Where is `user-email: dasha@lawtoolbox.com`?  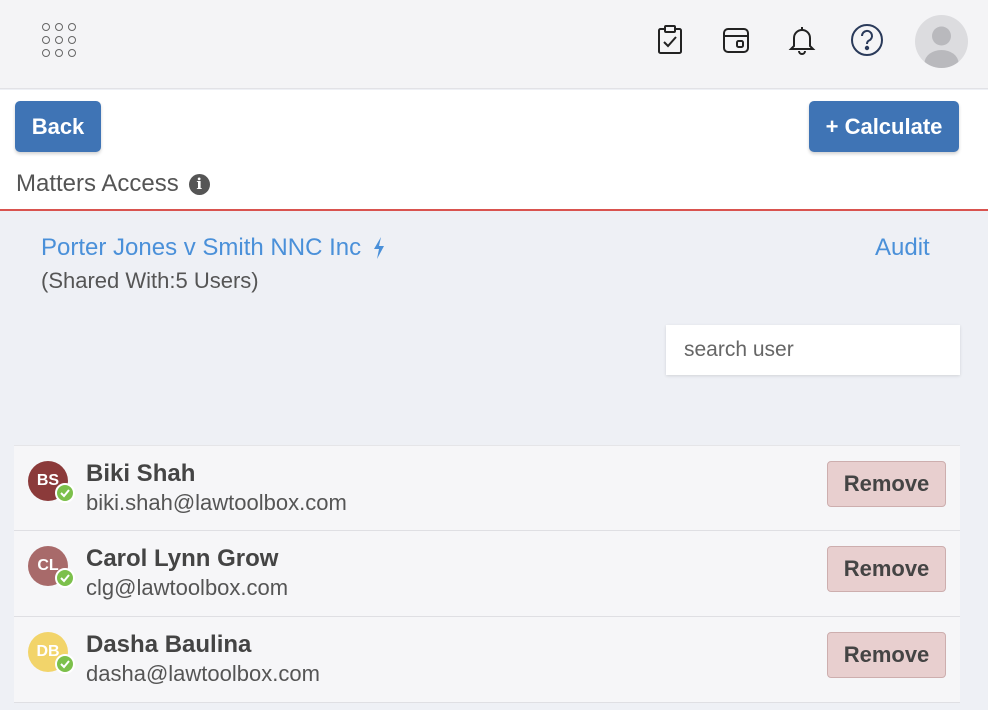 user-email: dasha@lawtoolbox.com is located at coordinates (203, 673).